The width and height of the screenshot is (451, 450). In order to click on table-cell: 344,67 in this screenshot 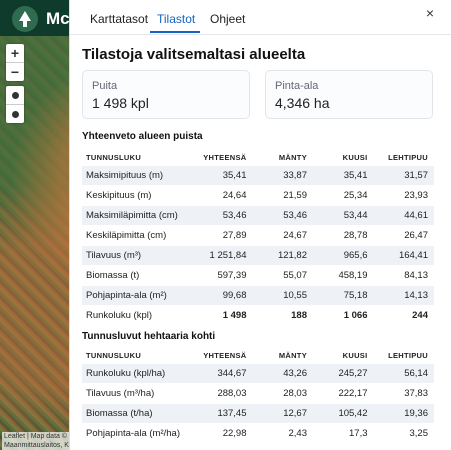, I will do `click(222, 374)`.